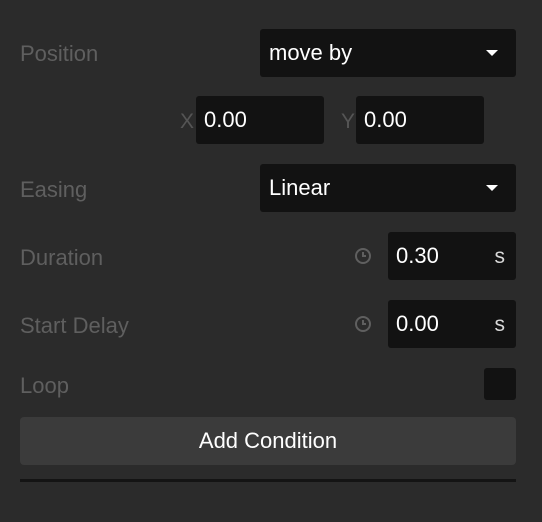  What do you see at coordinates (44, 385) in the screenshot?
I see `loop-label: Loop` at bounding box center [44, 385].